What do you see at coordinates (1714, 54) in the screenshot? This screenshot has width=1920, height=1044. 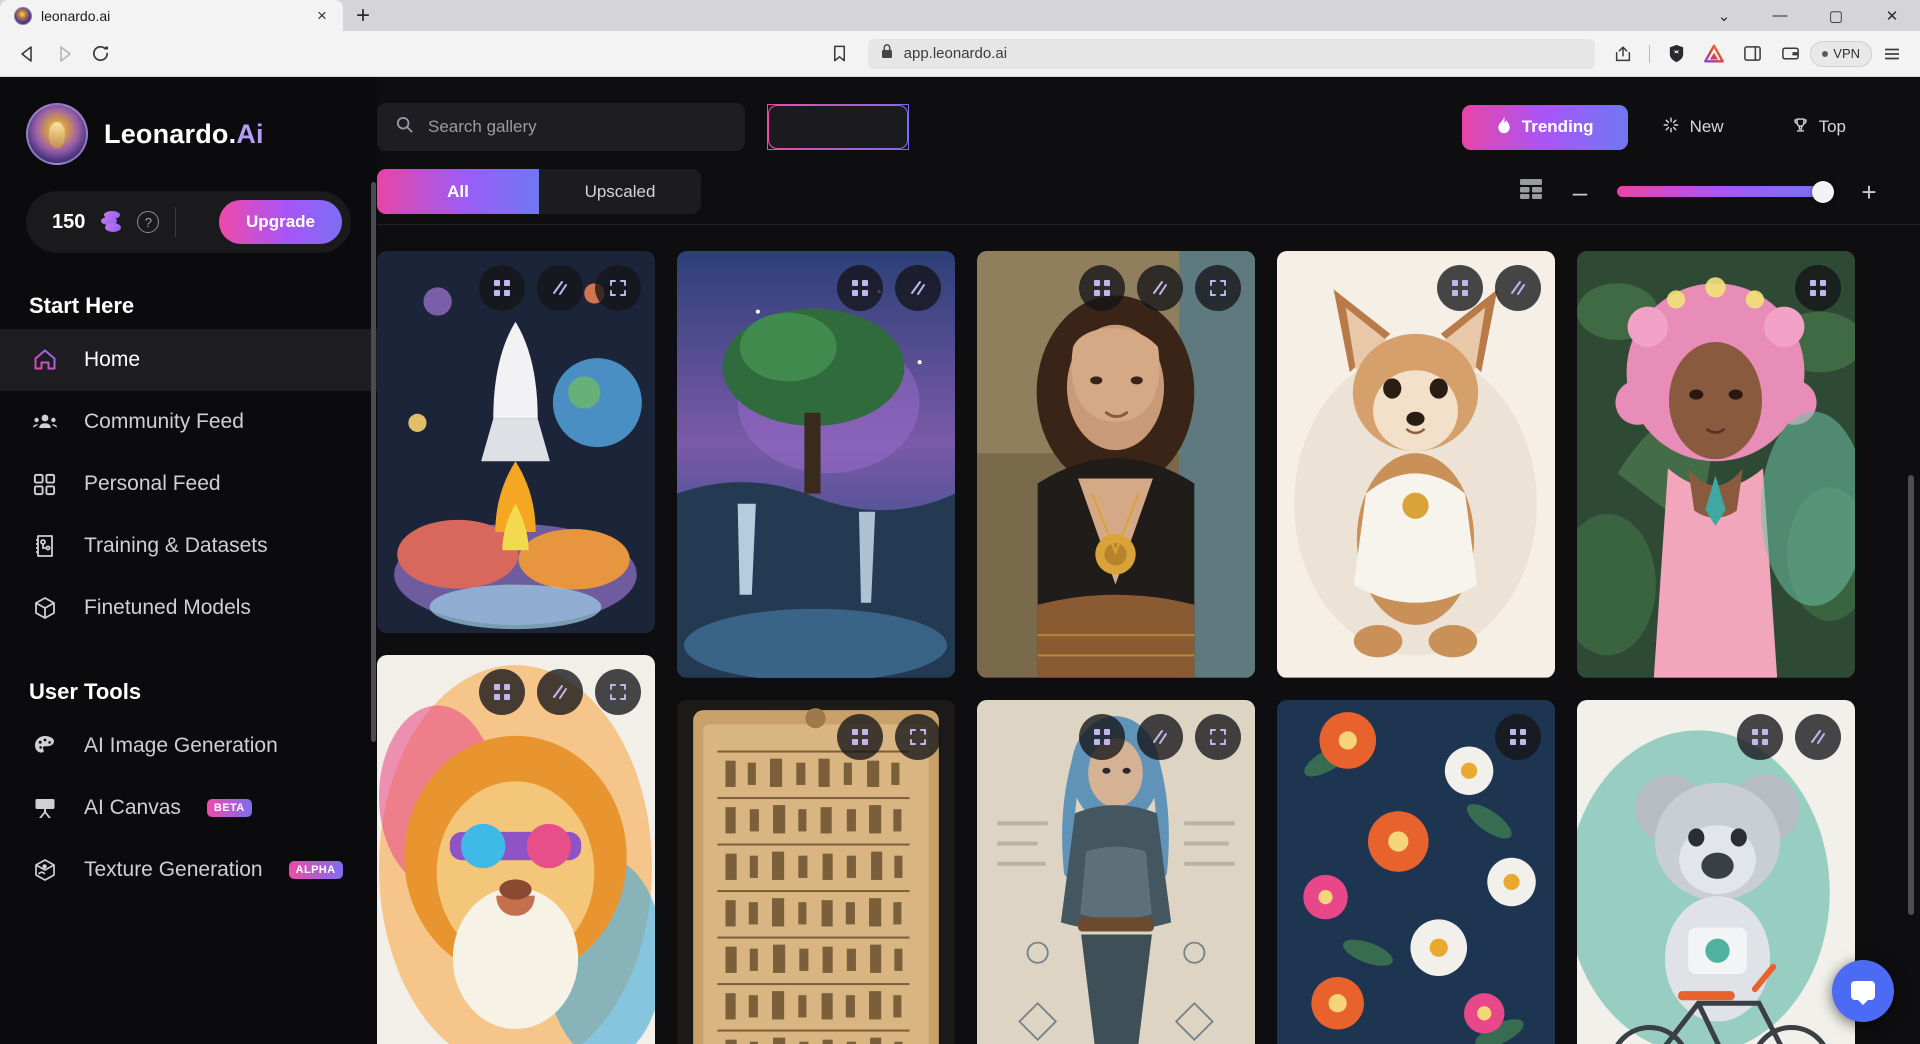 I see `brave-triangle-icon` at bounding box center [1714, 54].